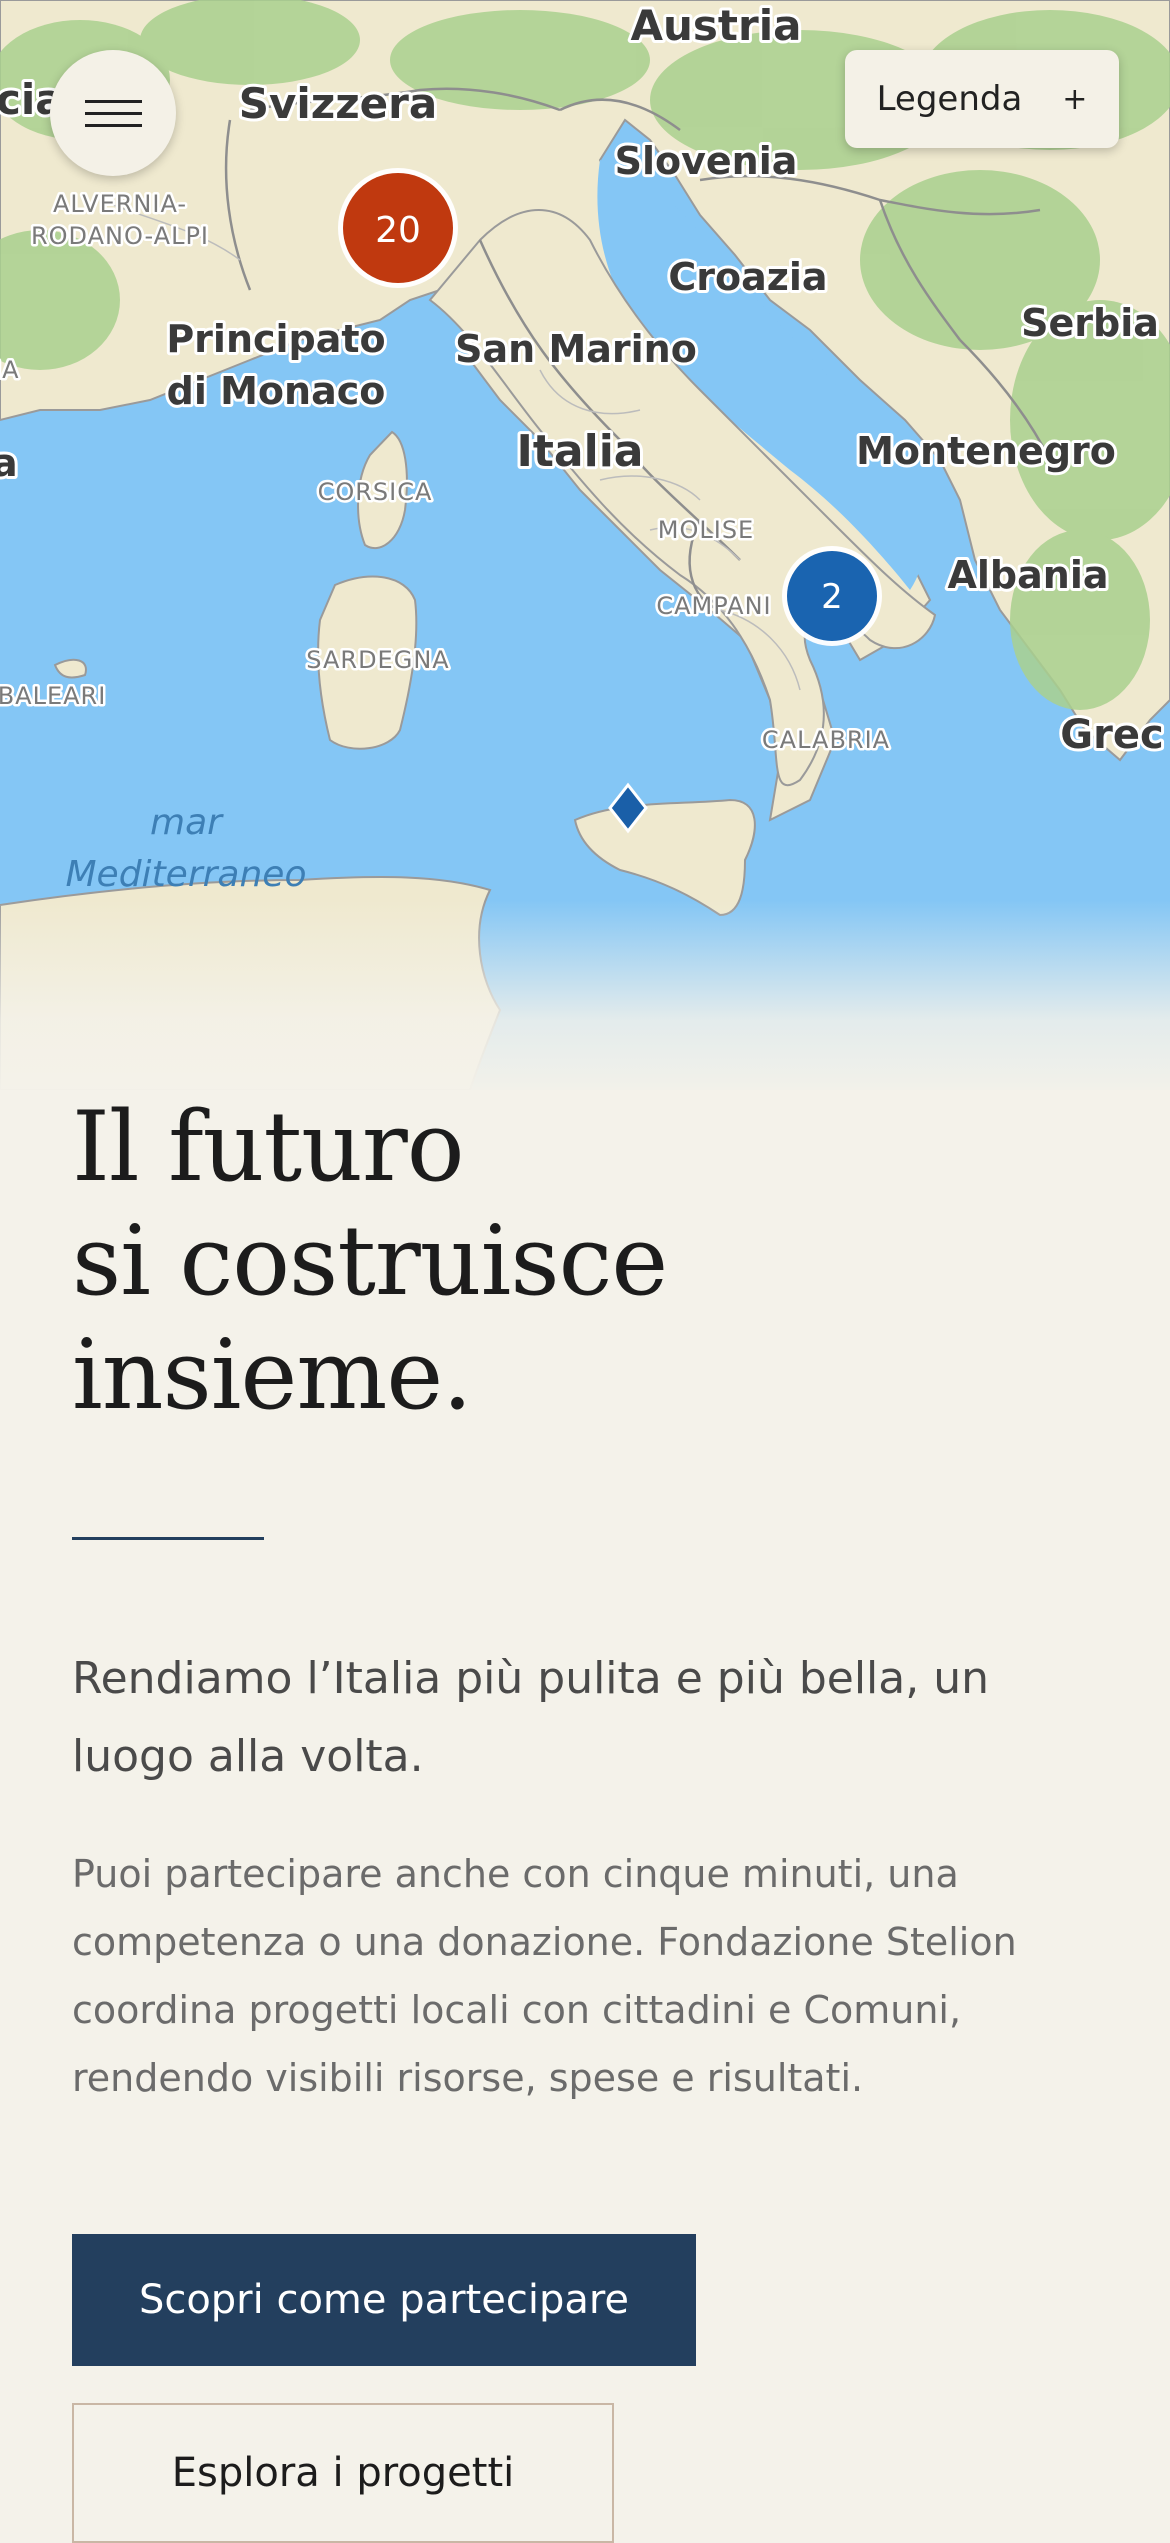 Image resolution: width=1170 pixels, height=2543 pixels. What do you see at coordinates (272, 1375) in the screenshot?
I see `hero-title-line-3: insieme.` at bounding box center [272, 1375].